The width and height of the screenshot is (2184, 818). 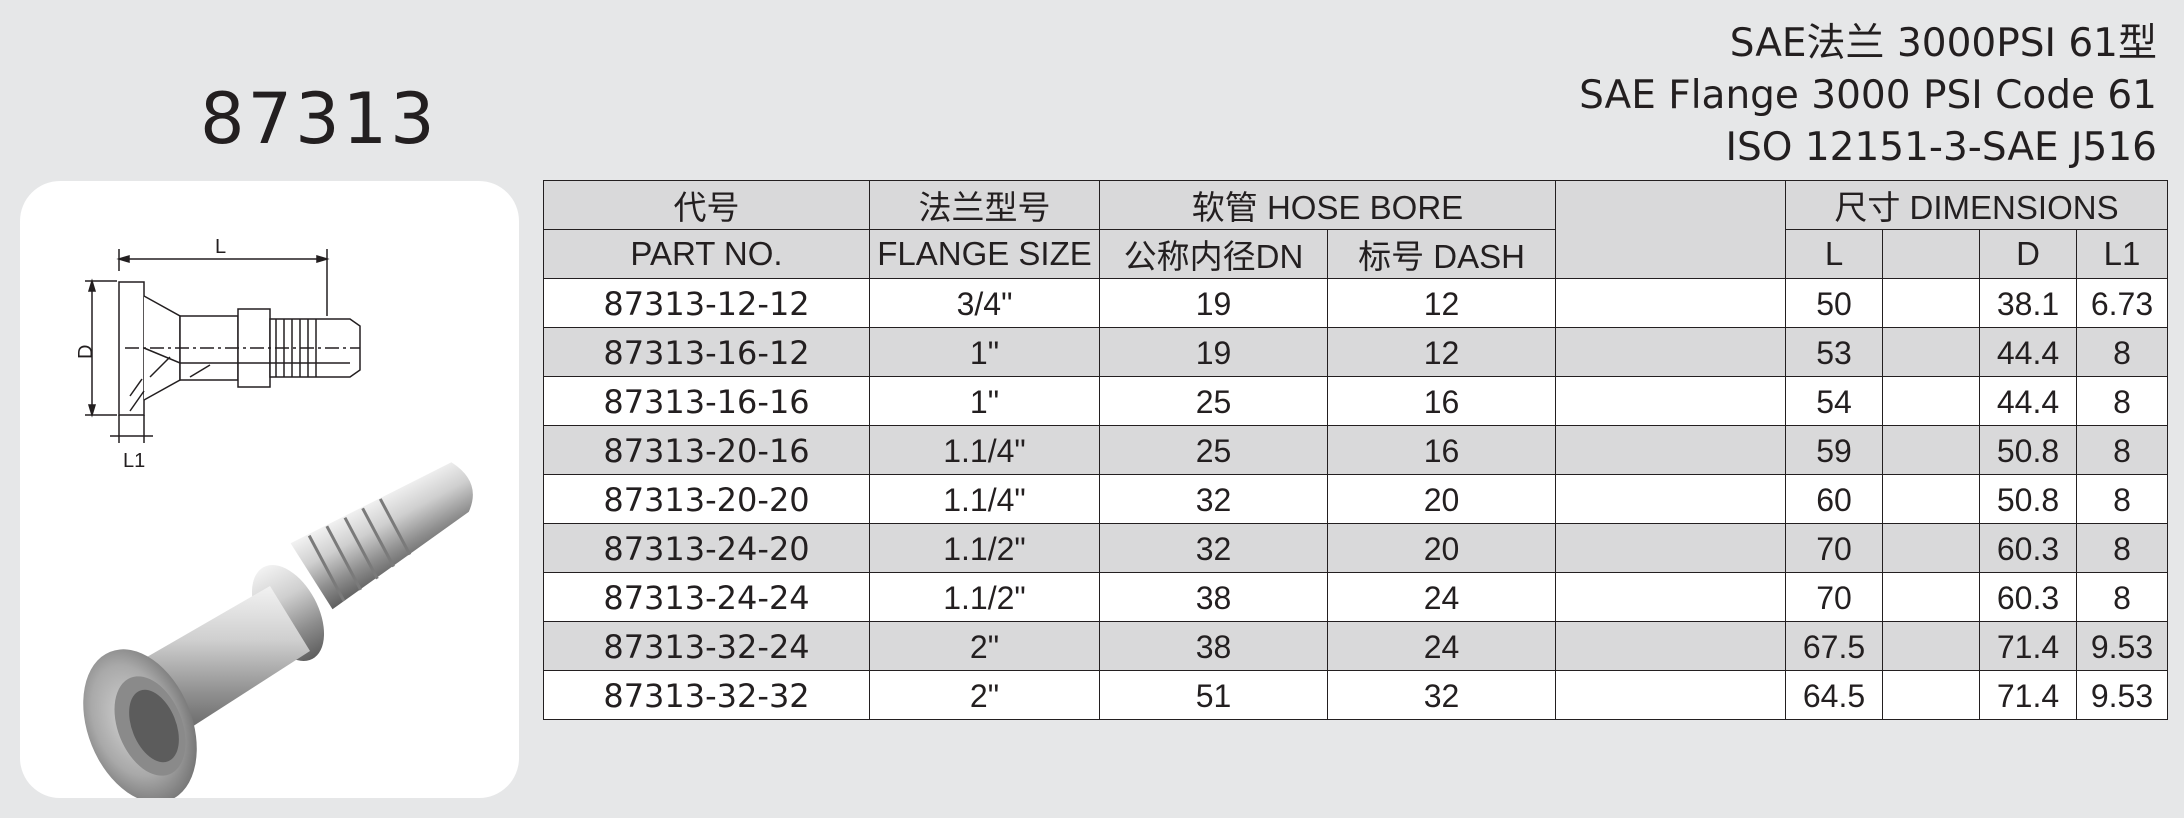 What do you see at coordinates (86, 352) in the screenshot?
I see `drawing-label-d: D` at bounding box center [86, 352].